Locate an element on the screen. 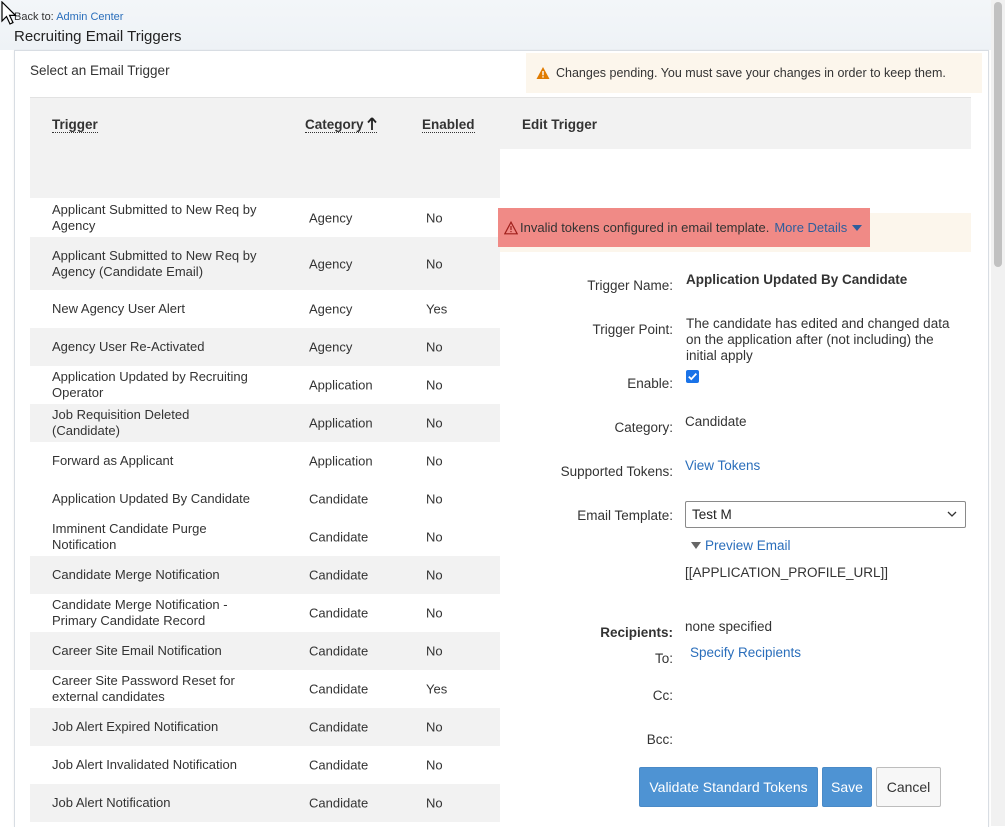 The height and width of the screenshot is (827, 1005). column-header-trigger: Trigger is located at coordinates (75, 125).